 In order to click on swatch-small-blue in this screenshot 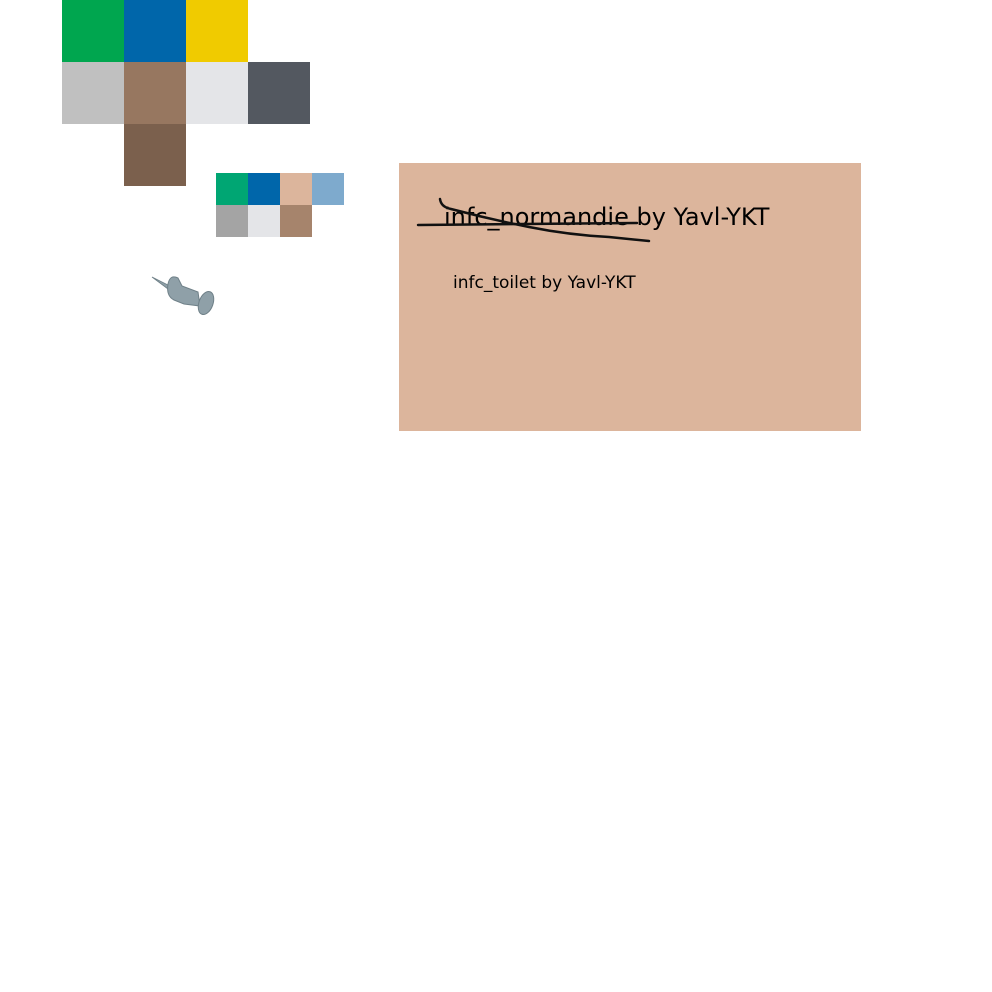, I will do `click(264, 189)`.